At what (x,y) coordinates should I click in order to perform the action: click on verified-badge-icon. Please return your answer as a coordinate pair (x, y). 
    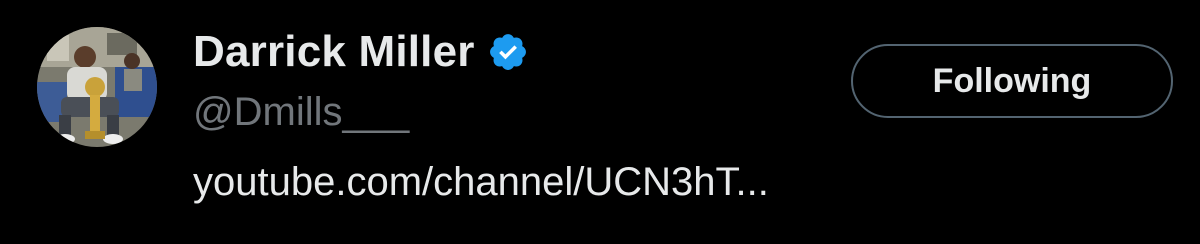
    Looking at the image, I should click on (508, 52).